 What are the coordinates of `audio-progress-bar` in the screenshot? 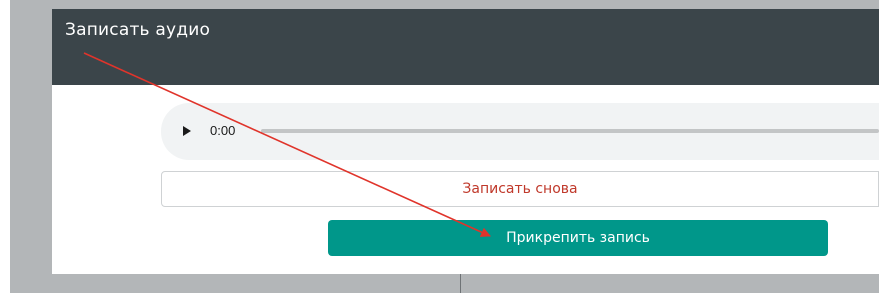 It's located at (570, 131).